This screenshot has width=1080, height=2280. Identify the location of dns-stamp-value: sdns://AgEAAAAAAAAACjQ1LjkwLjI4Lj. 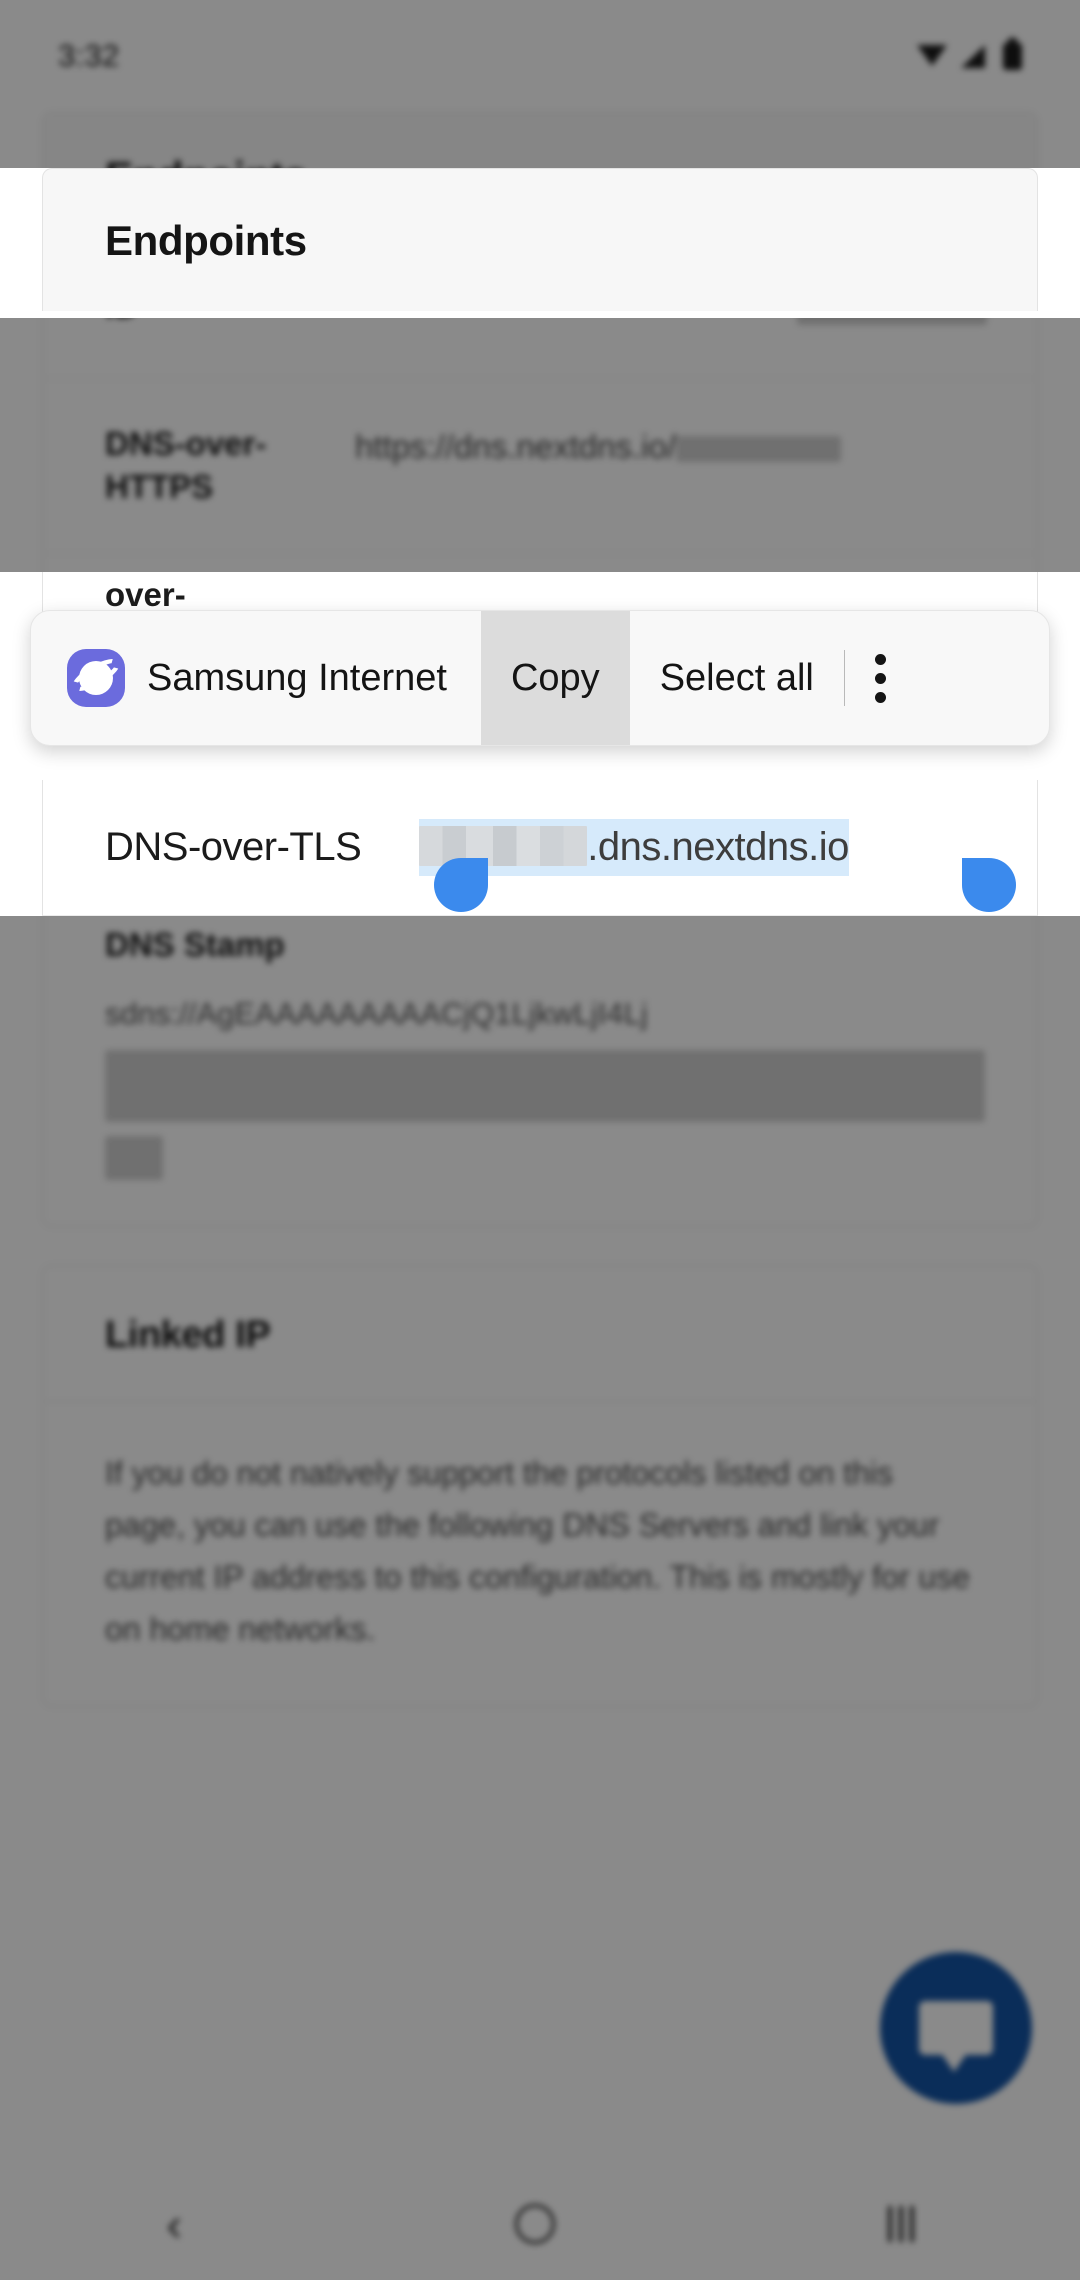
(545, 1085).